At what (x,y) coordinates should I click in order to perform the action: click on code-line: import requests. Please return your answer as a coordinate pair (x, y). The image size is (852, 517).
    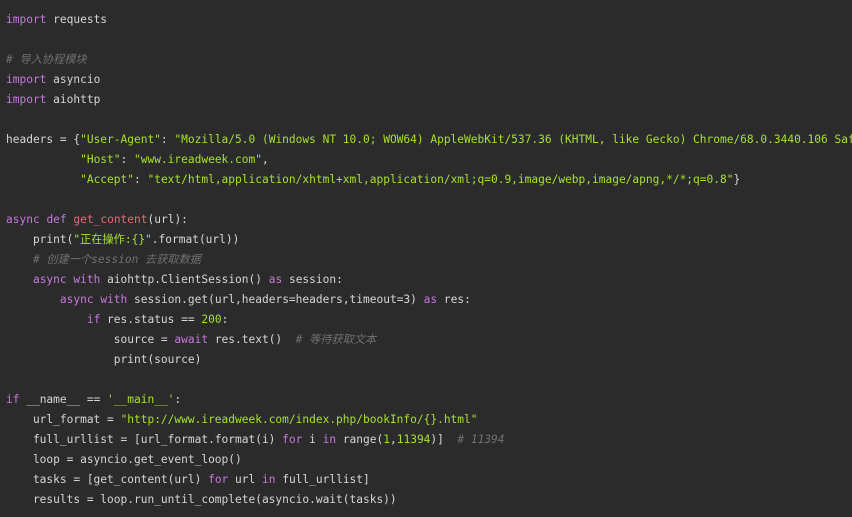
    Looking at the image, I should click on (429, 20).